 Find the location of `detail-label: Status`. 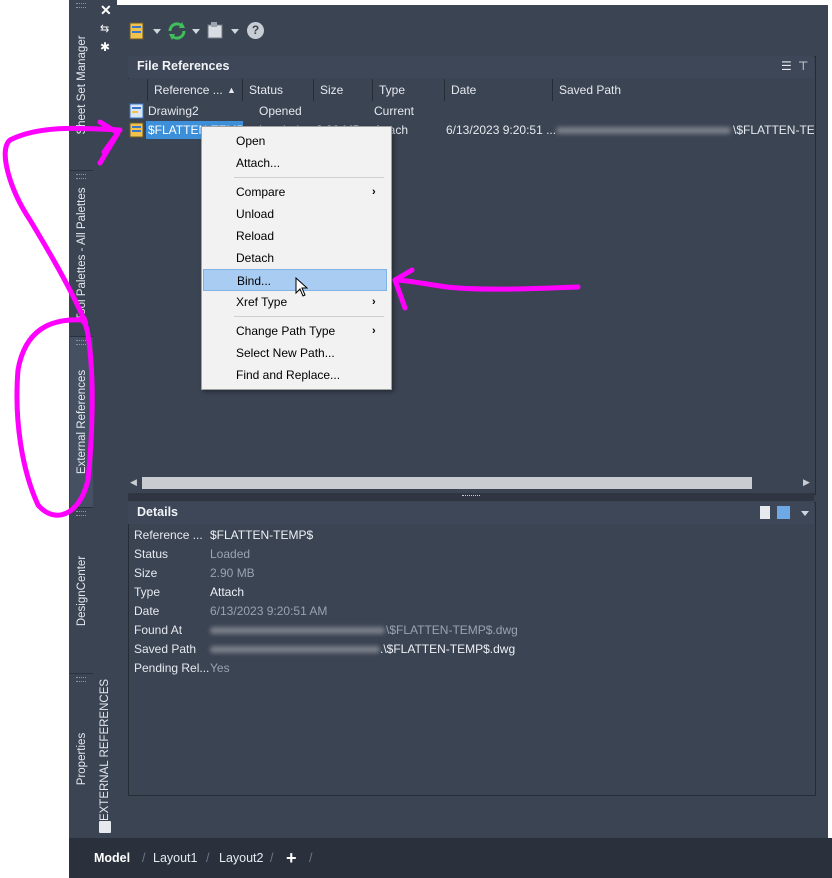

detail-label: Status is located at coordinates (151, 554).